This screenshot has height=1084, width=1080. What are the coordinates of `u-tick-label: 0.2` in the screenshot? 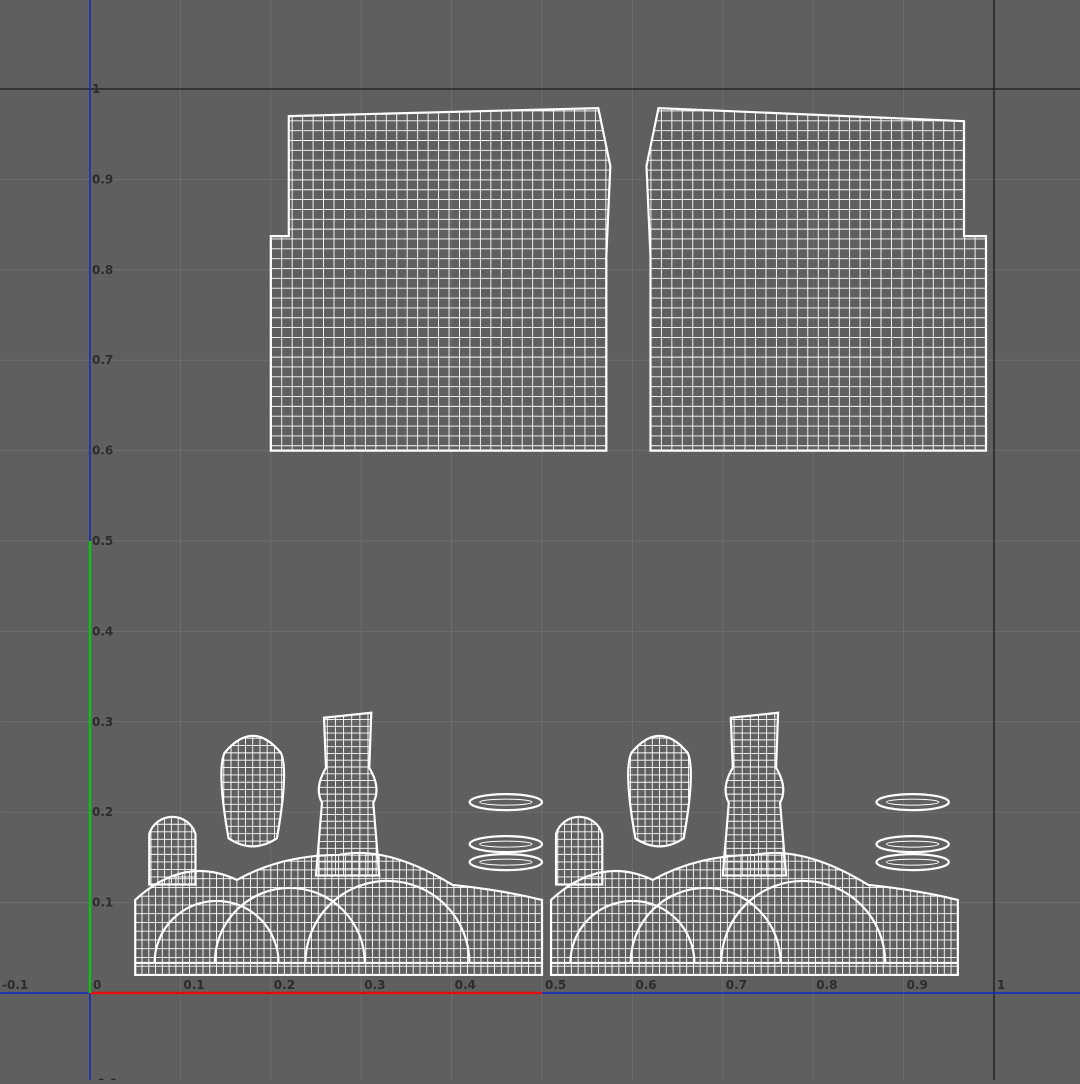 It's located at (284, 985).